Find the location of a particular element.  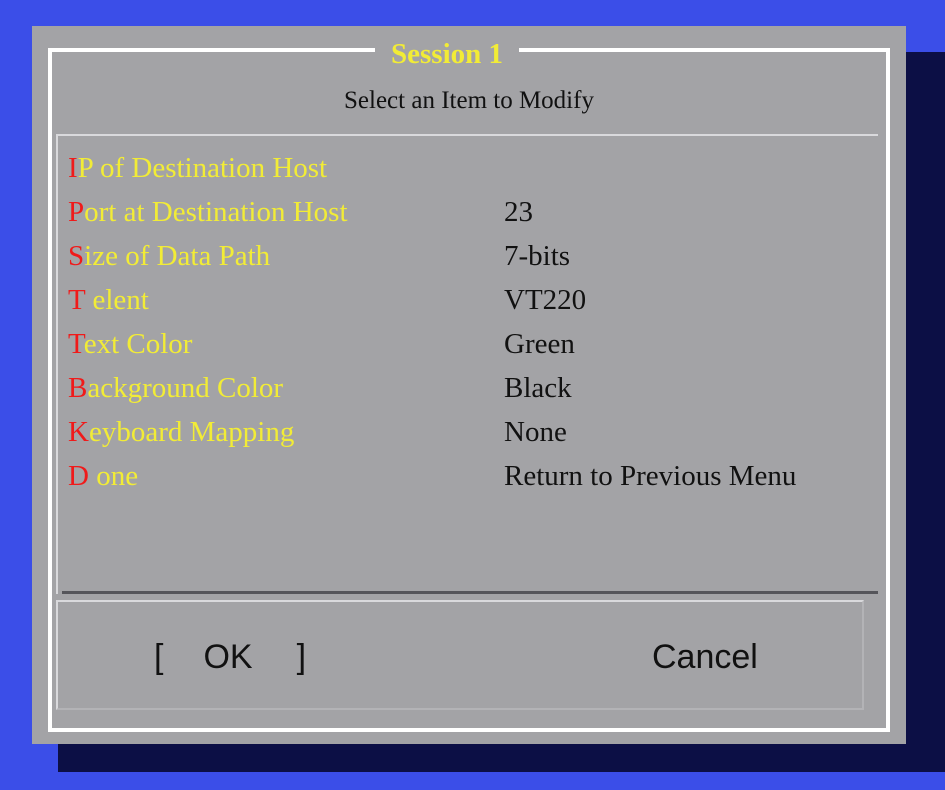

menu-item-label: eyboard Mapping is located at coordinates (191, 432).